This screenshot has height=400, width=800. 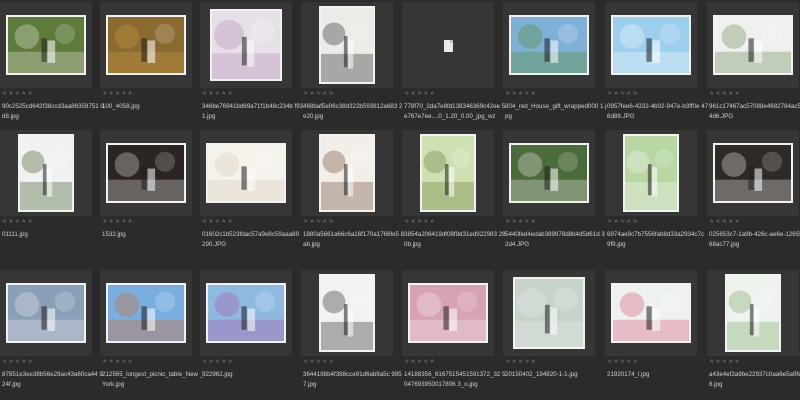 I want to click on filename-label: 87851e3ee38b56e29ac43a60ca44 924f.jpg, so click(x=52, y=379).